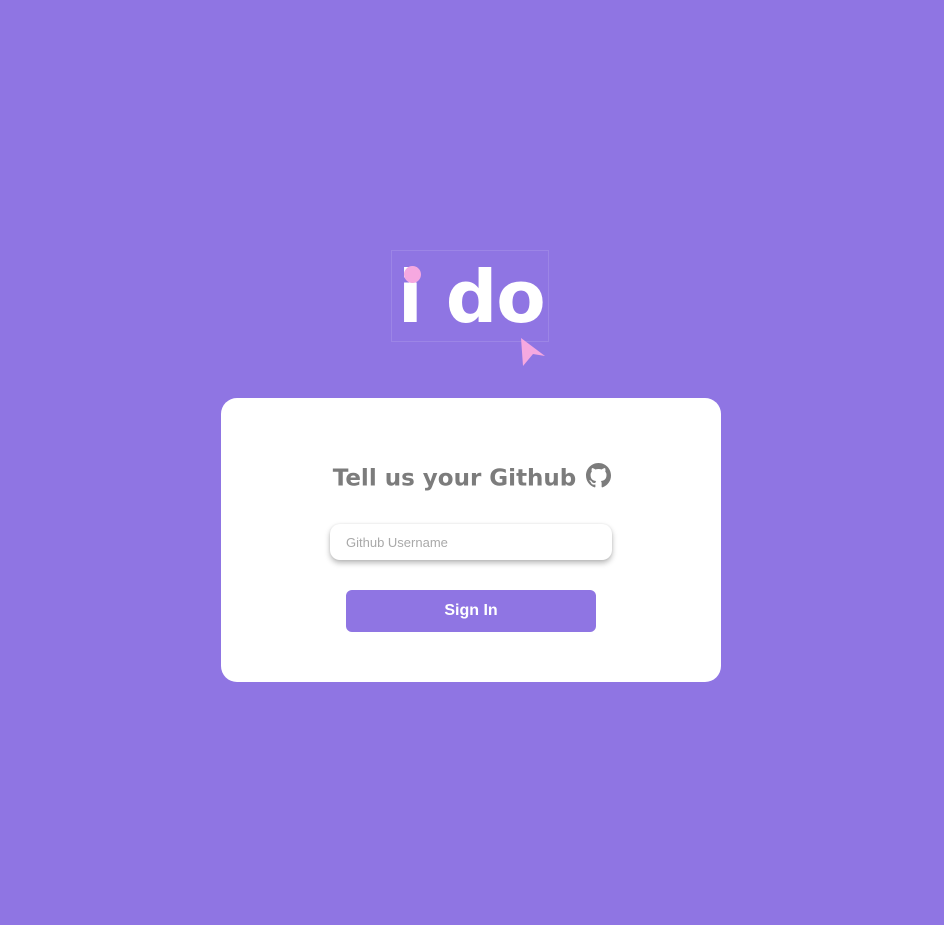 The height and width of the screenshot is (925, 944). I want to click on login-title: Tell us your Github, so click(472, 478).